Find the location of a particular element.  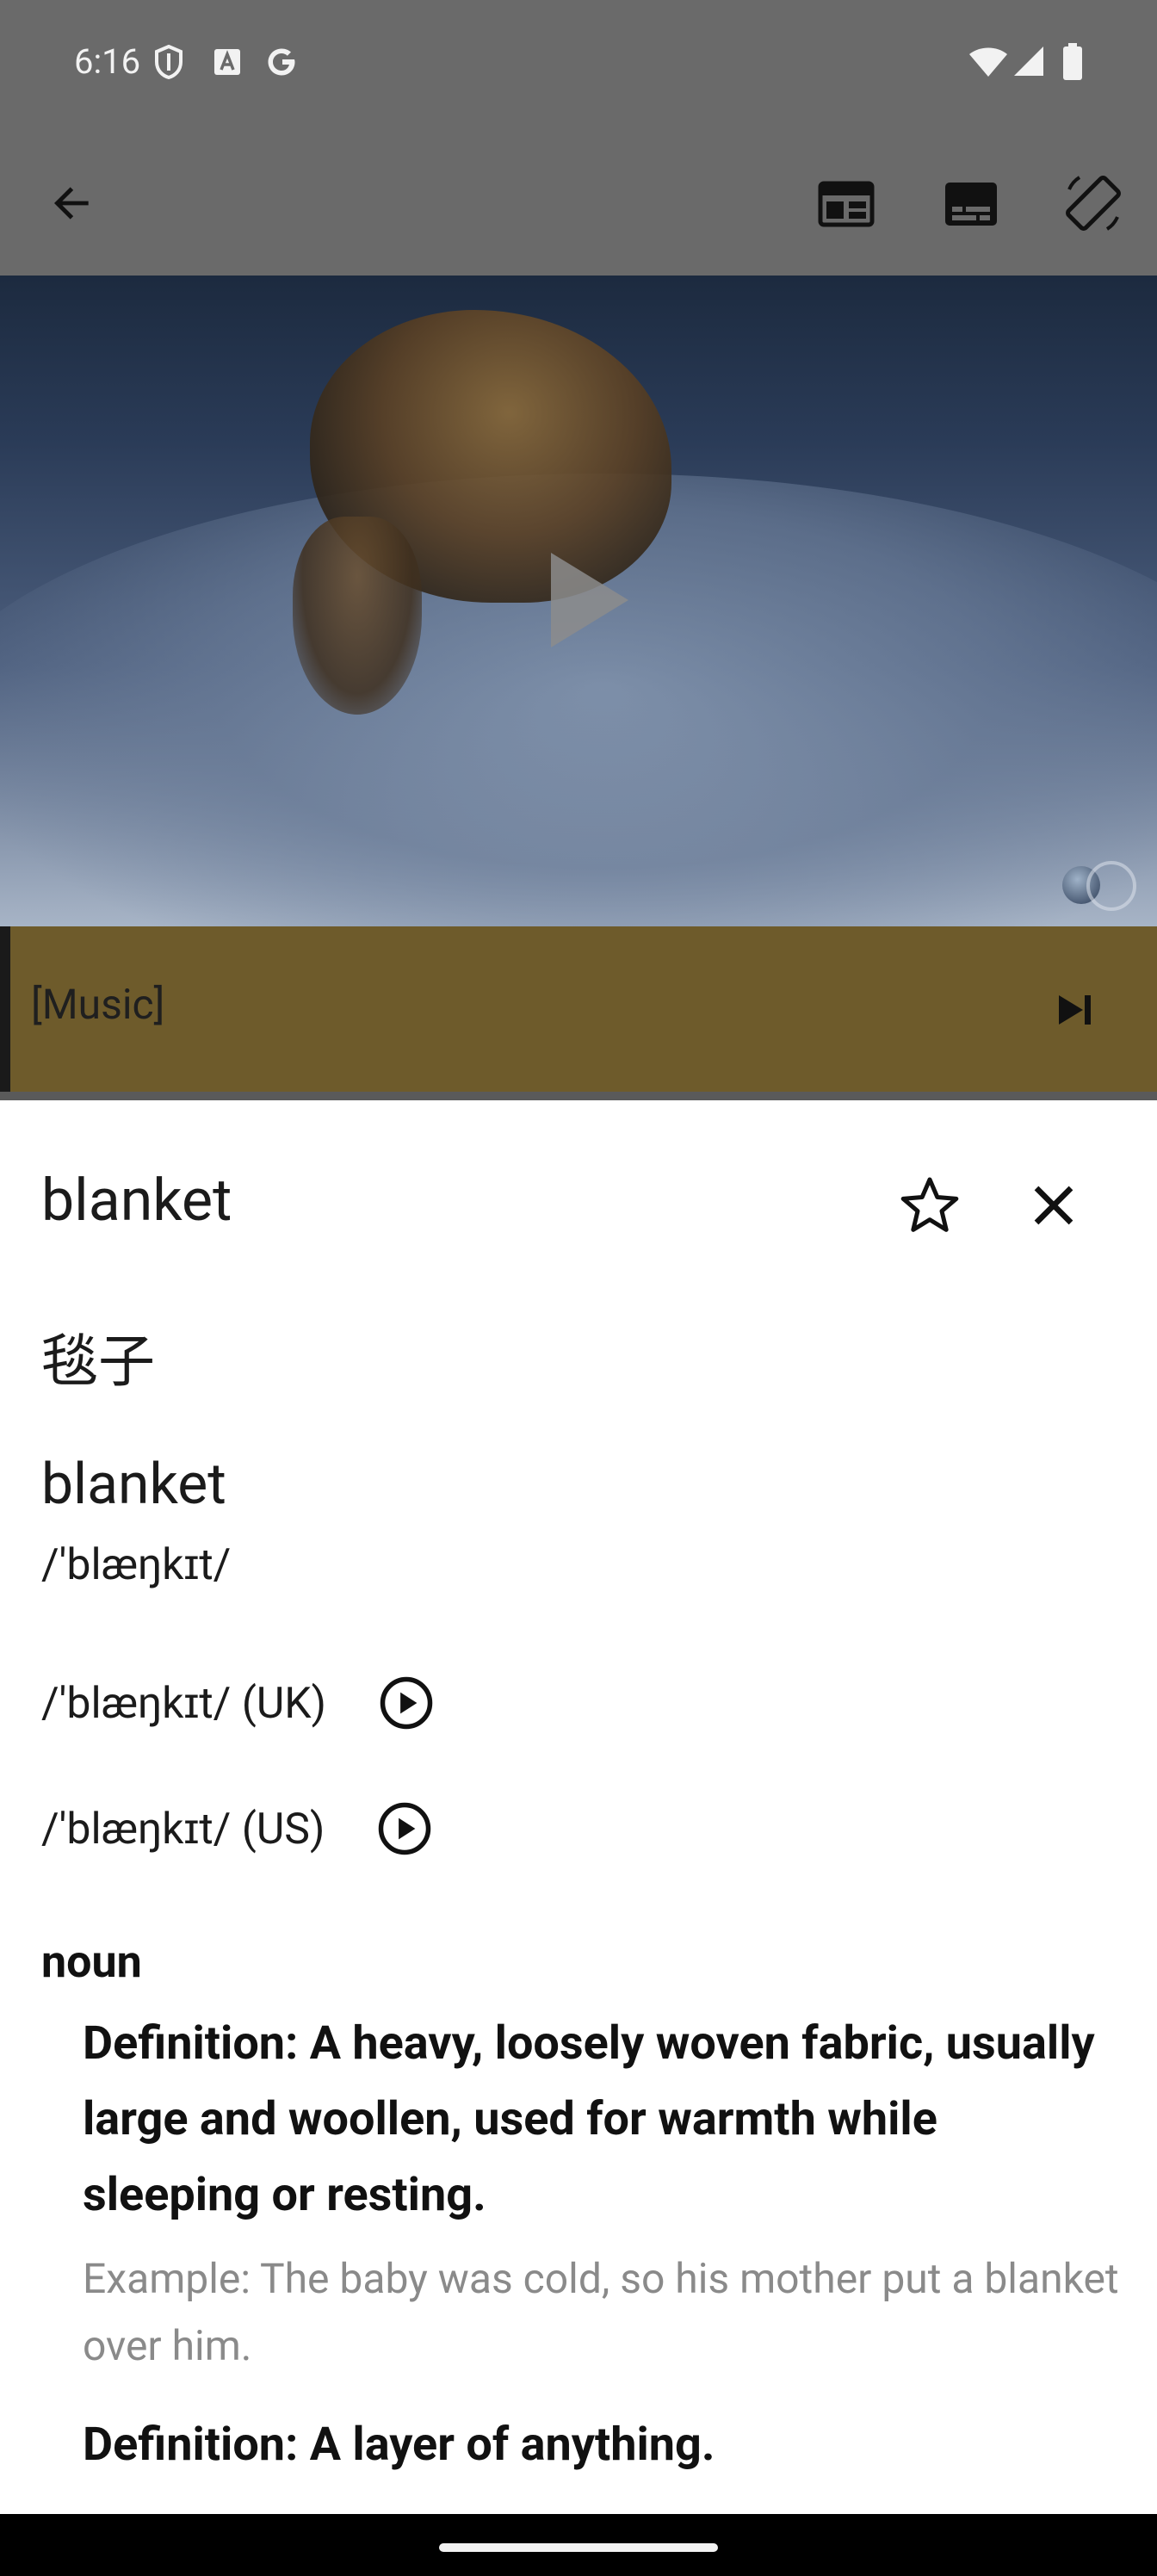

pronunciation-us: /'blæŋkɪt/ (US) is located at coordinates (237, 1828).